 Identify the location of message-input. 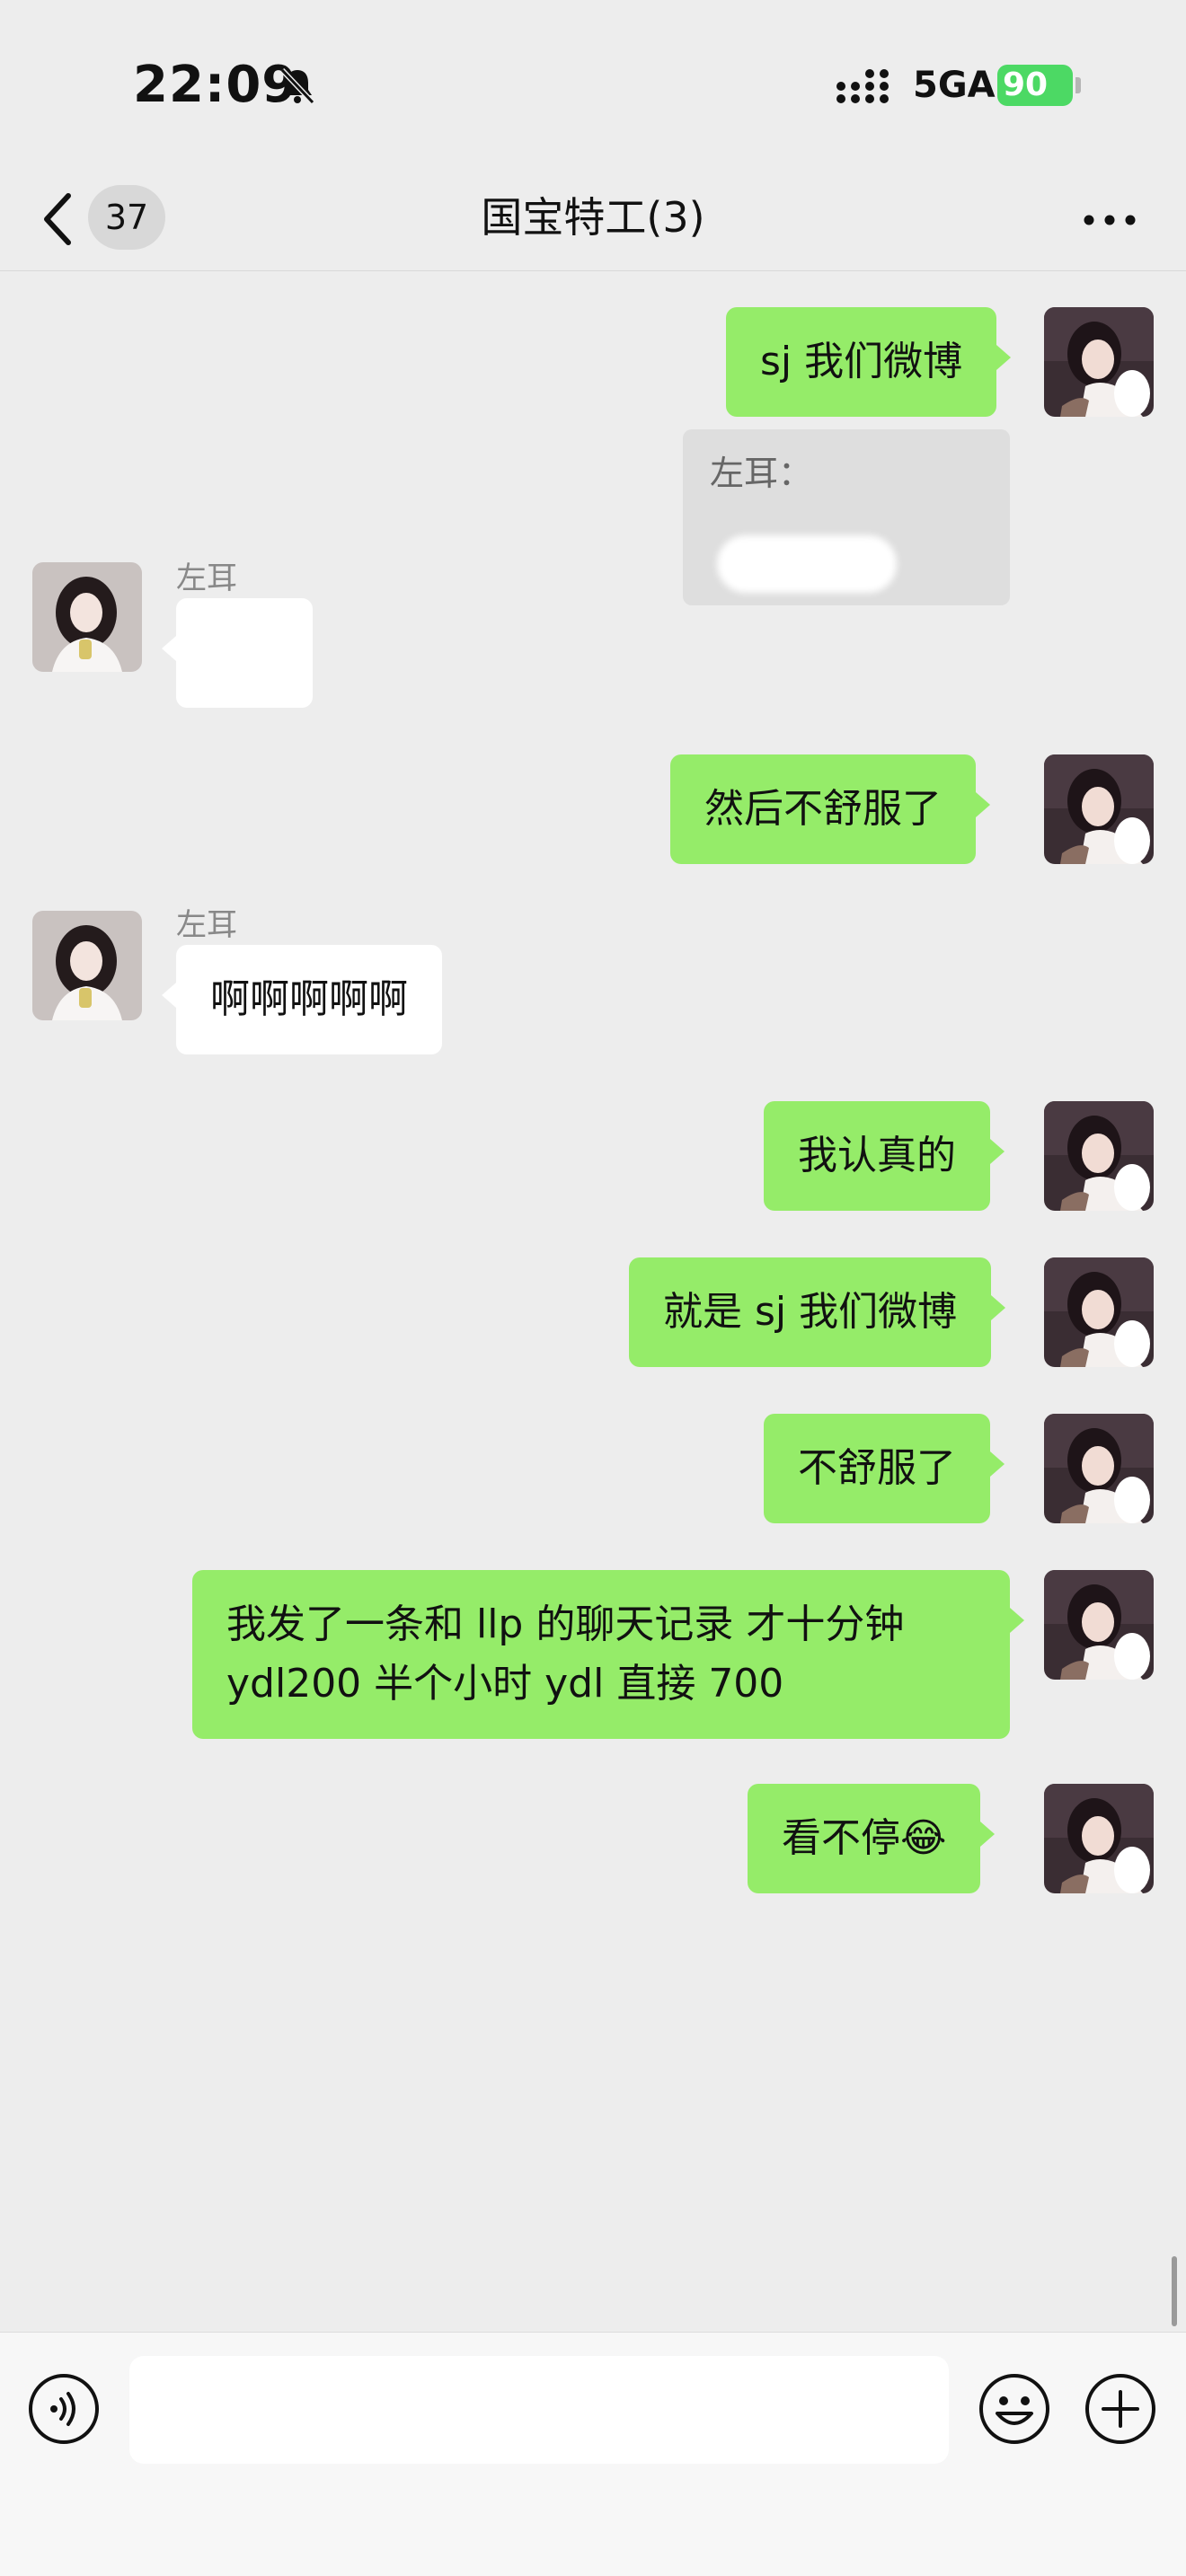
(539, 2410).